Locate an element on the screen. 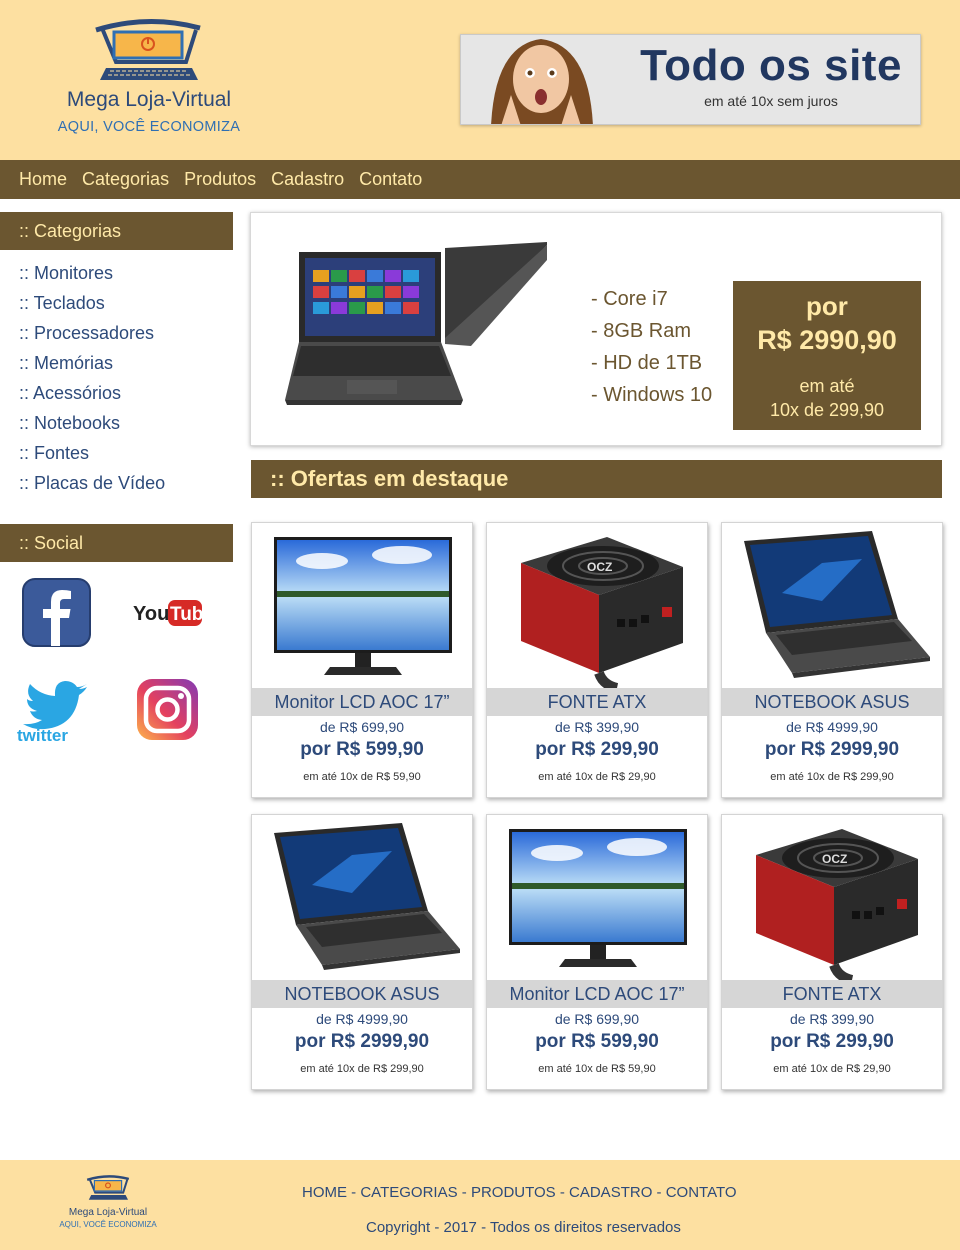 This screenshot has width=960, height=1250. promo-title: Todo os site is located at coordinates (771, 65).